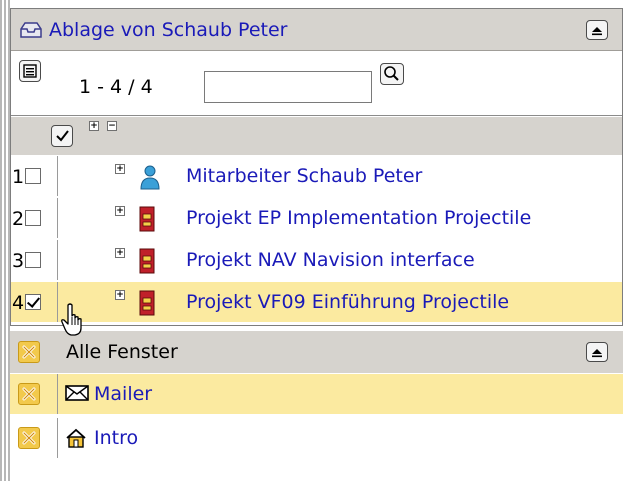  Describe the element at coordinates (18, 219) in the screenshot. I see `row-number: 2` at that location.